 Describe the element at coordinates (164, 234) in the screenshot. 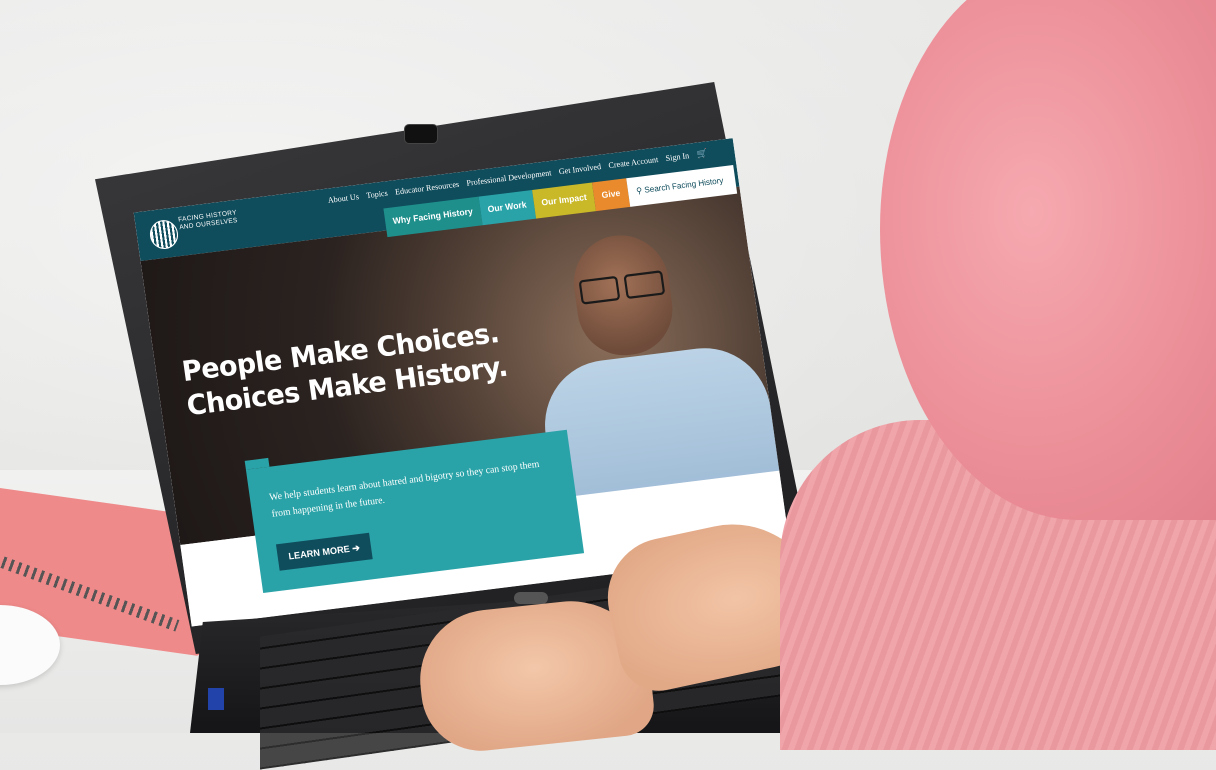

I see `logo-icon` at that location.